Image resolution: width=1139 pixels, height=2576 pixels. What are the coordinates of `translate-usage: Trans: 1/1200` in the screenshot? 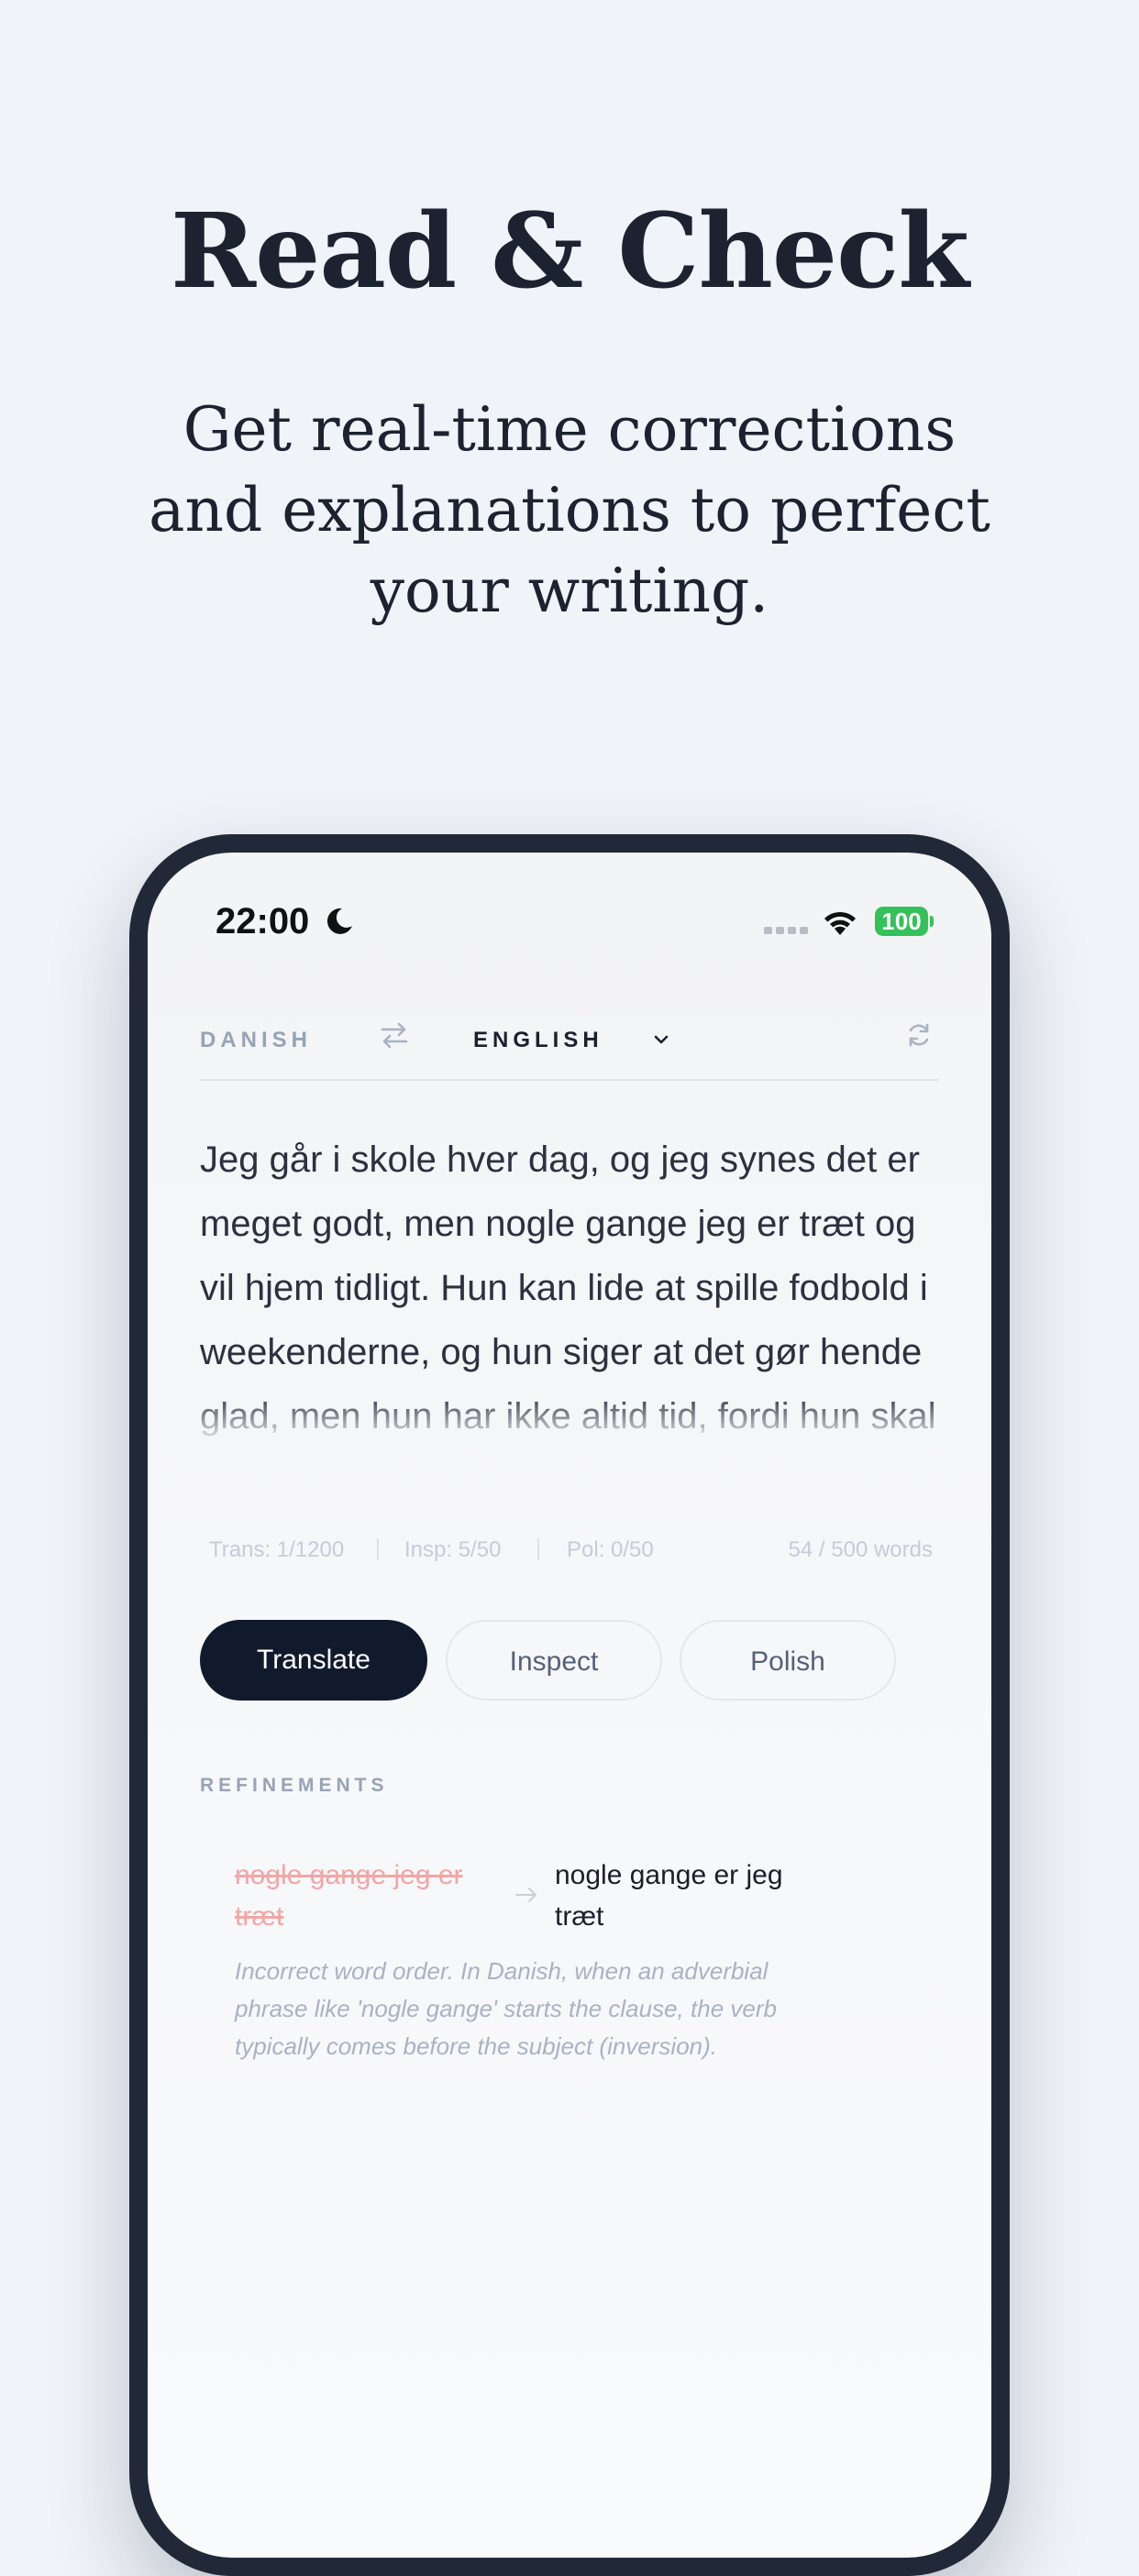 It's located at (277, 1549).